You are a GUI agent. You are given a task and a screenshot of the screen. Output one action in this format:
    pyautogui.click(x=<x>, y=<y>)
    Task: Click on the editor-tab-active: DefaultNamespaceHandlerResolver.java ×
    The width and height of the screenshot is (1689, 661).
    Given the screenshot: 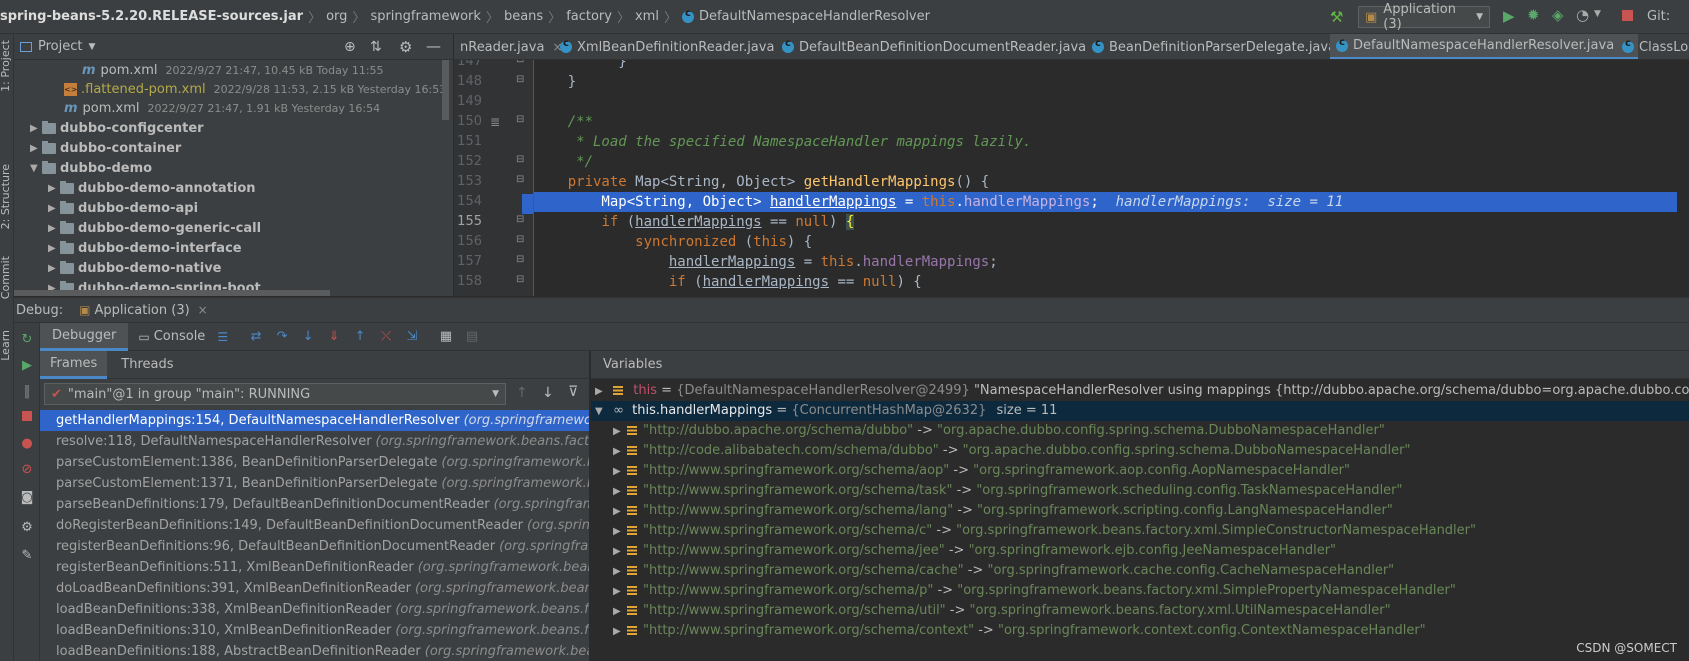 What is the action you would take?
    pyautogui.click(x=1484, y=46)
    